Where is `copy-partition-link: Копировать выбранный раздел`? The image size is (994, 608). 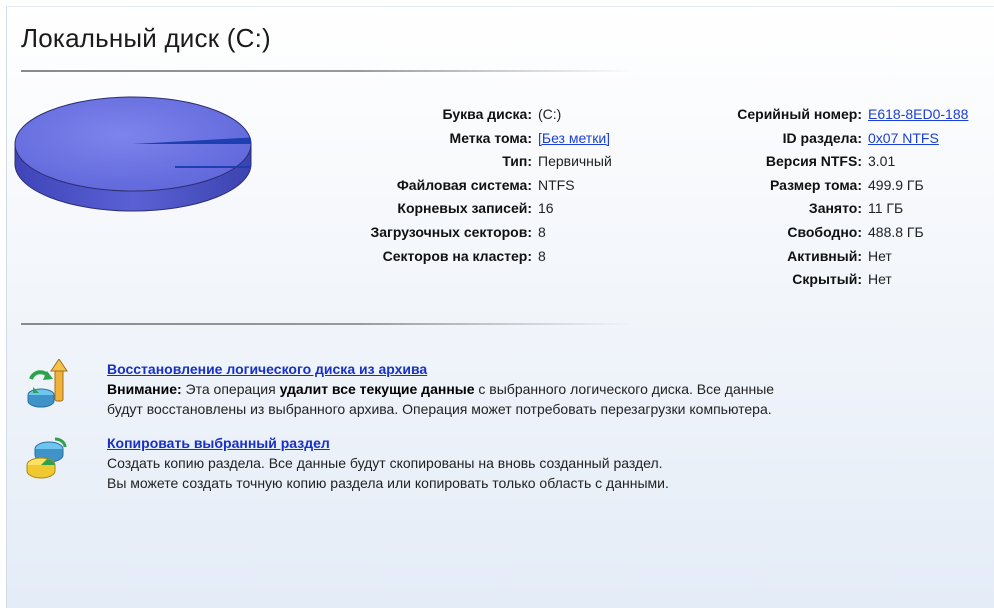
copy-partition-link: Копировать выбранный раздел is located at coordinates (218, 443).